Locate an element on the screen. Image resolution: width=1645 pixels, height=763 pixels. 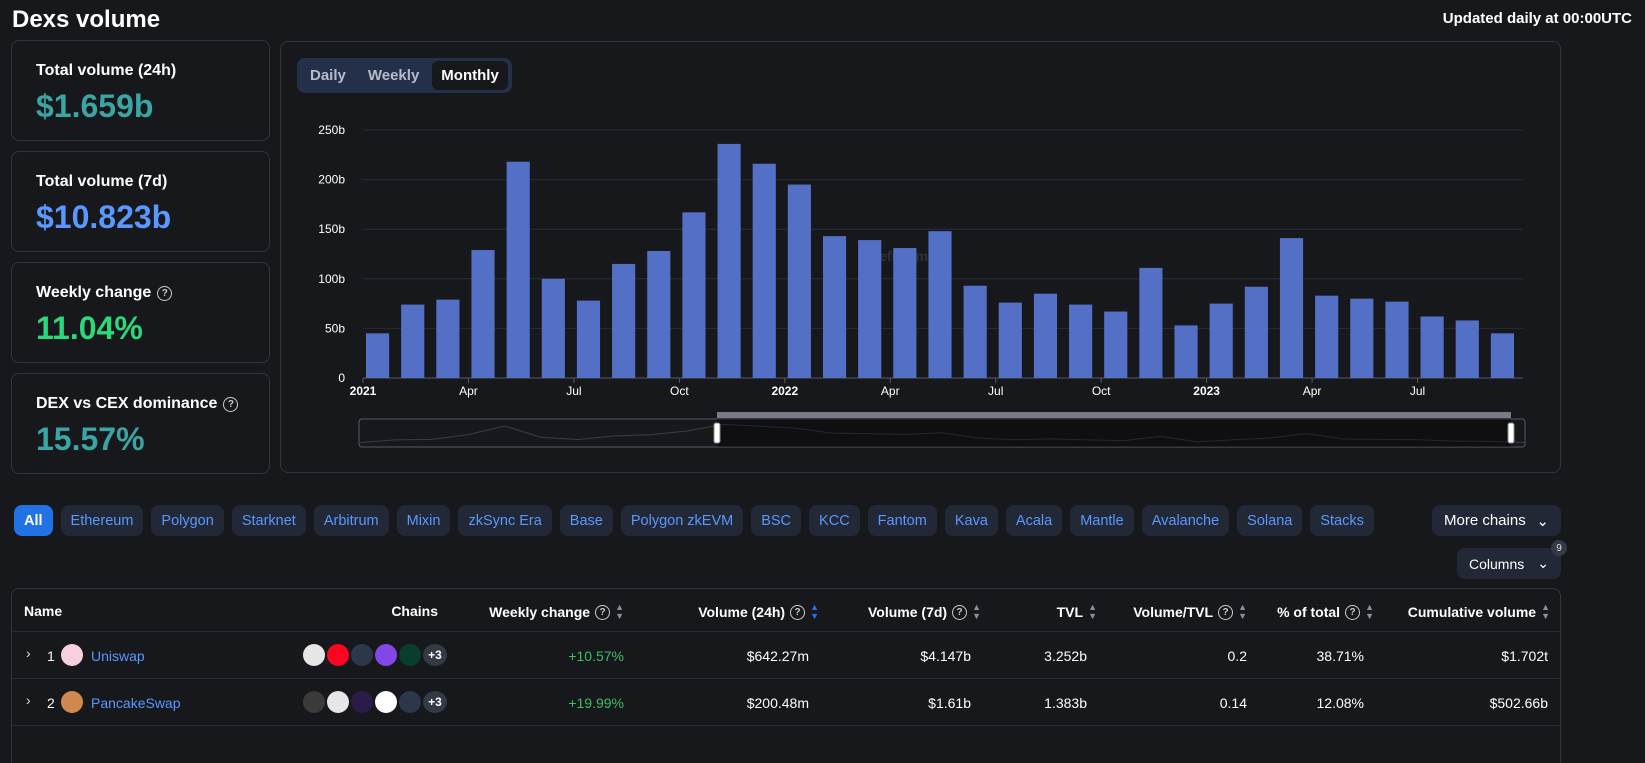
stat-card-volume-24h: Total volume (24h) $1.659b is located at coordinates (140, 90).